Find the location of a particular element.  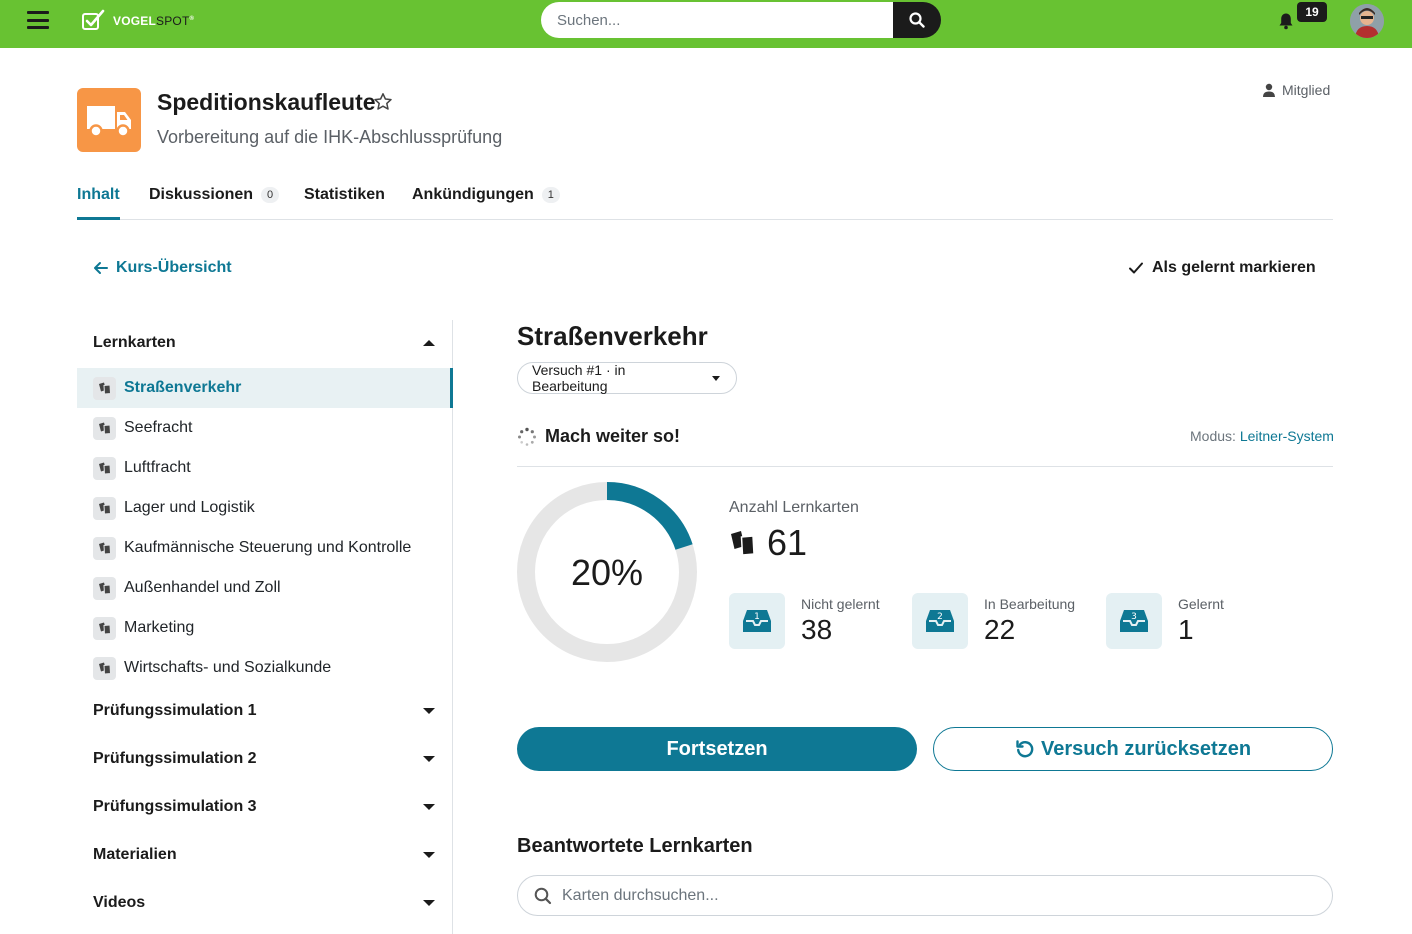

leitner-box-1: 1 Nicht gelernt 38 is located at coordinates (804, 621).